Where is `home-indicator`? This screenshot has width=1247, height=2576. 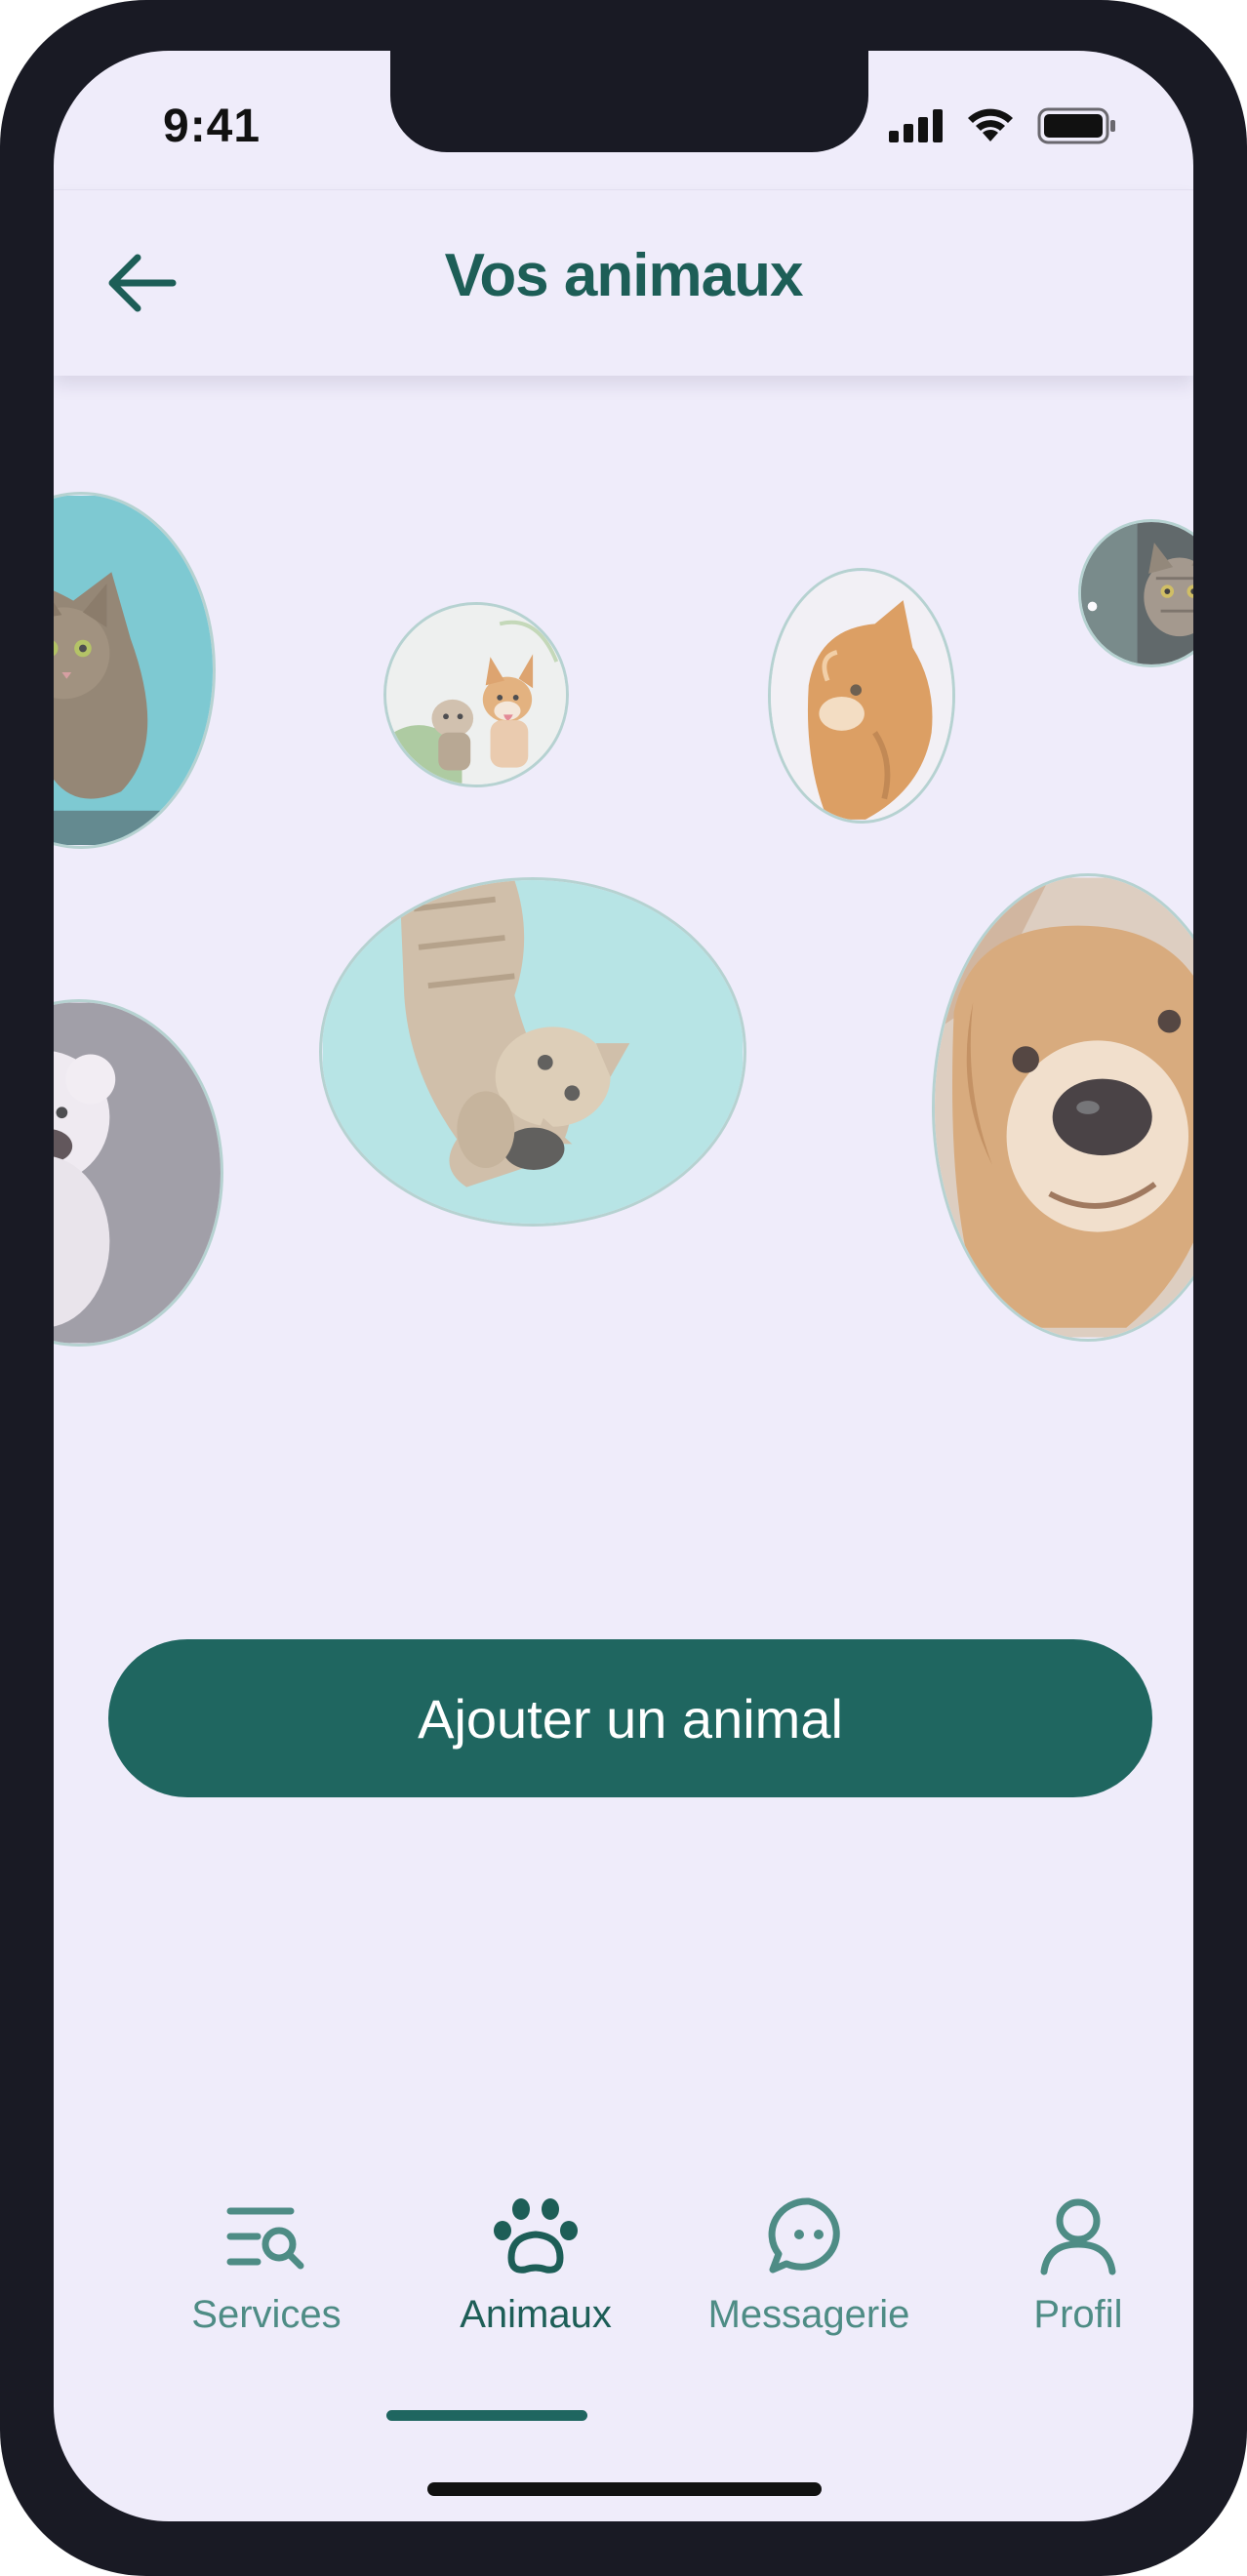 home-indicator is located at coordinates (624, 2489).